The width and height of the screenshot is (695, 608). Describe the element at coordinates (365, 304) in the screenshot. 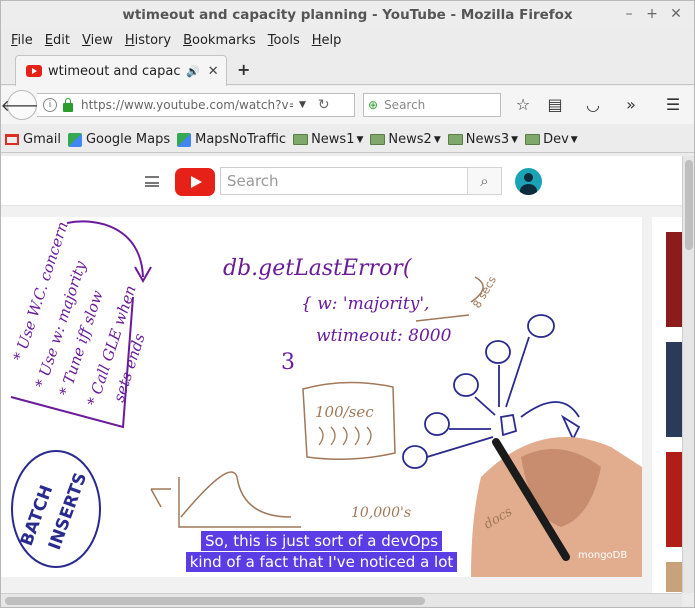

I see `code-line-2: { w: 'majority',` at that location.